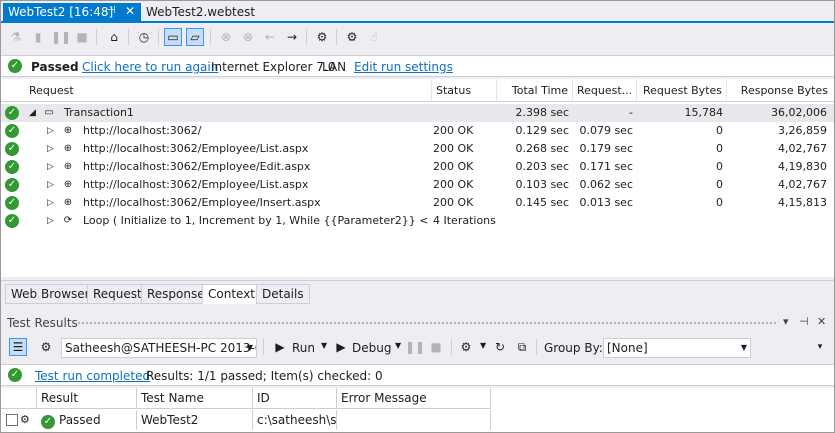 Image resolution: width=835 pixels, height=433 pixels. I want to click on pause-icon: ❚❚, so click(61, 37).